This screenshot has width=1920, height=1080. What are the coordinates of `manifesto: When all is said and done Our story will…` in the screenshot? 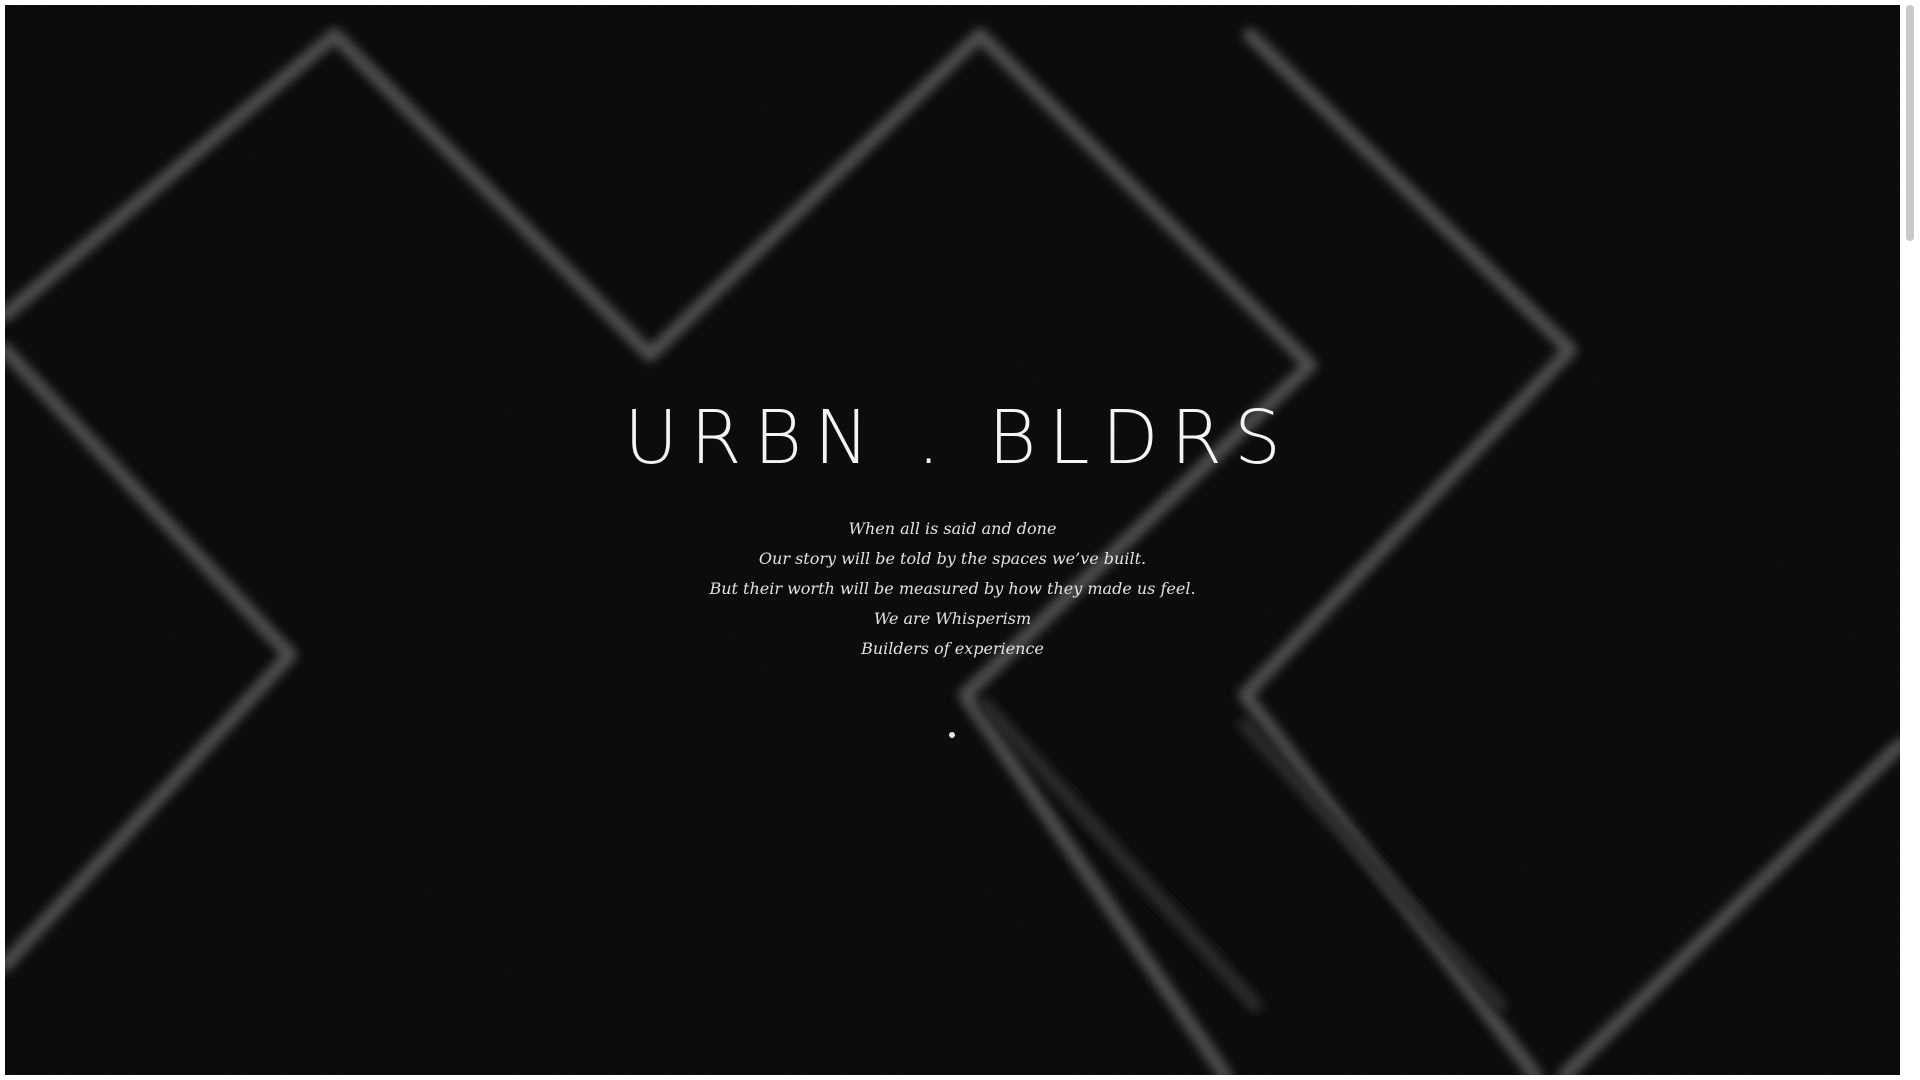 It's located at (952, 589).